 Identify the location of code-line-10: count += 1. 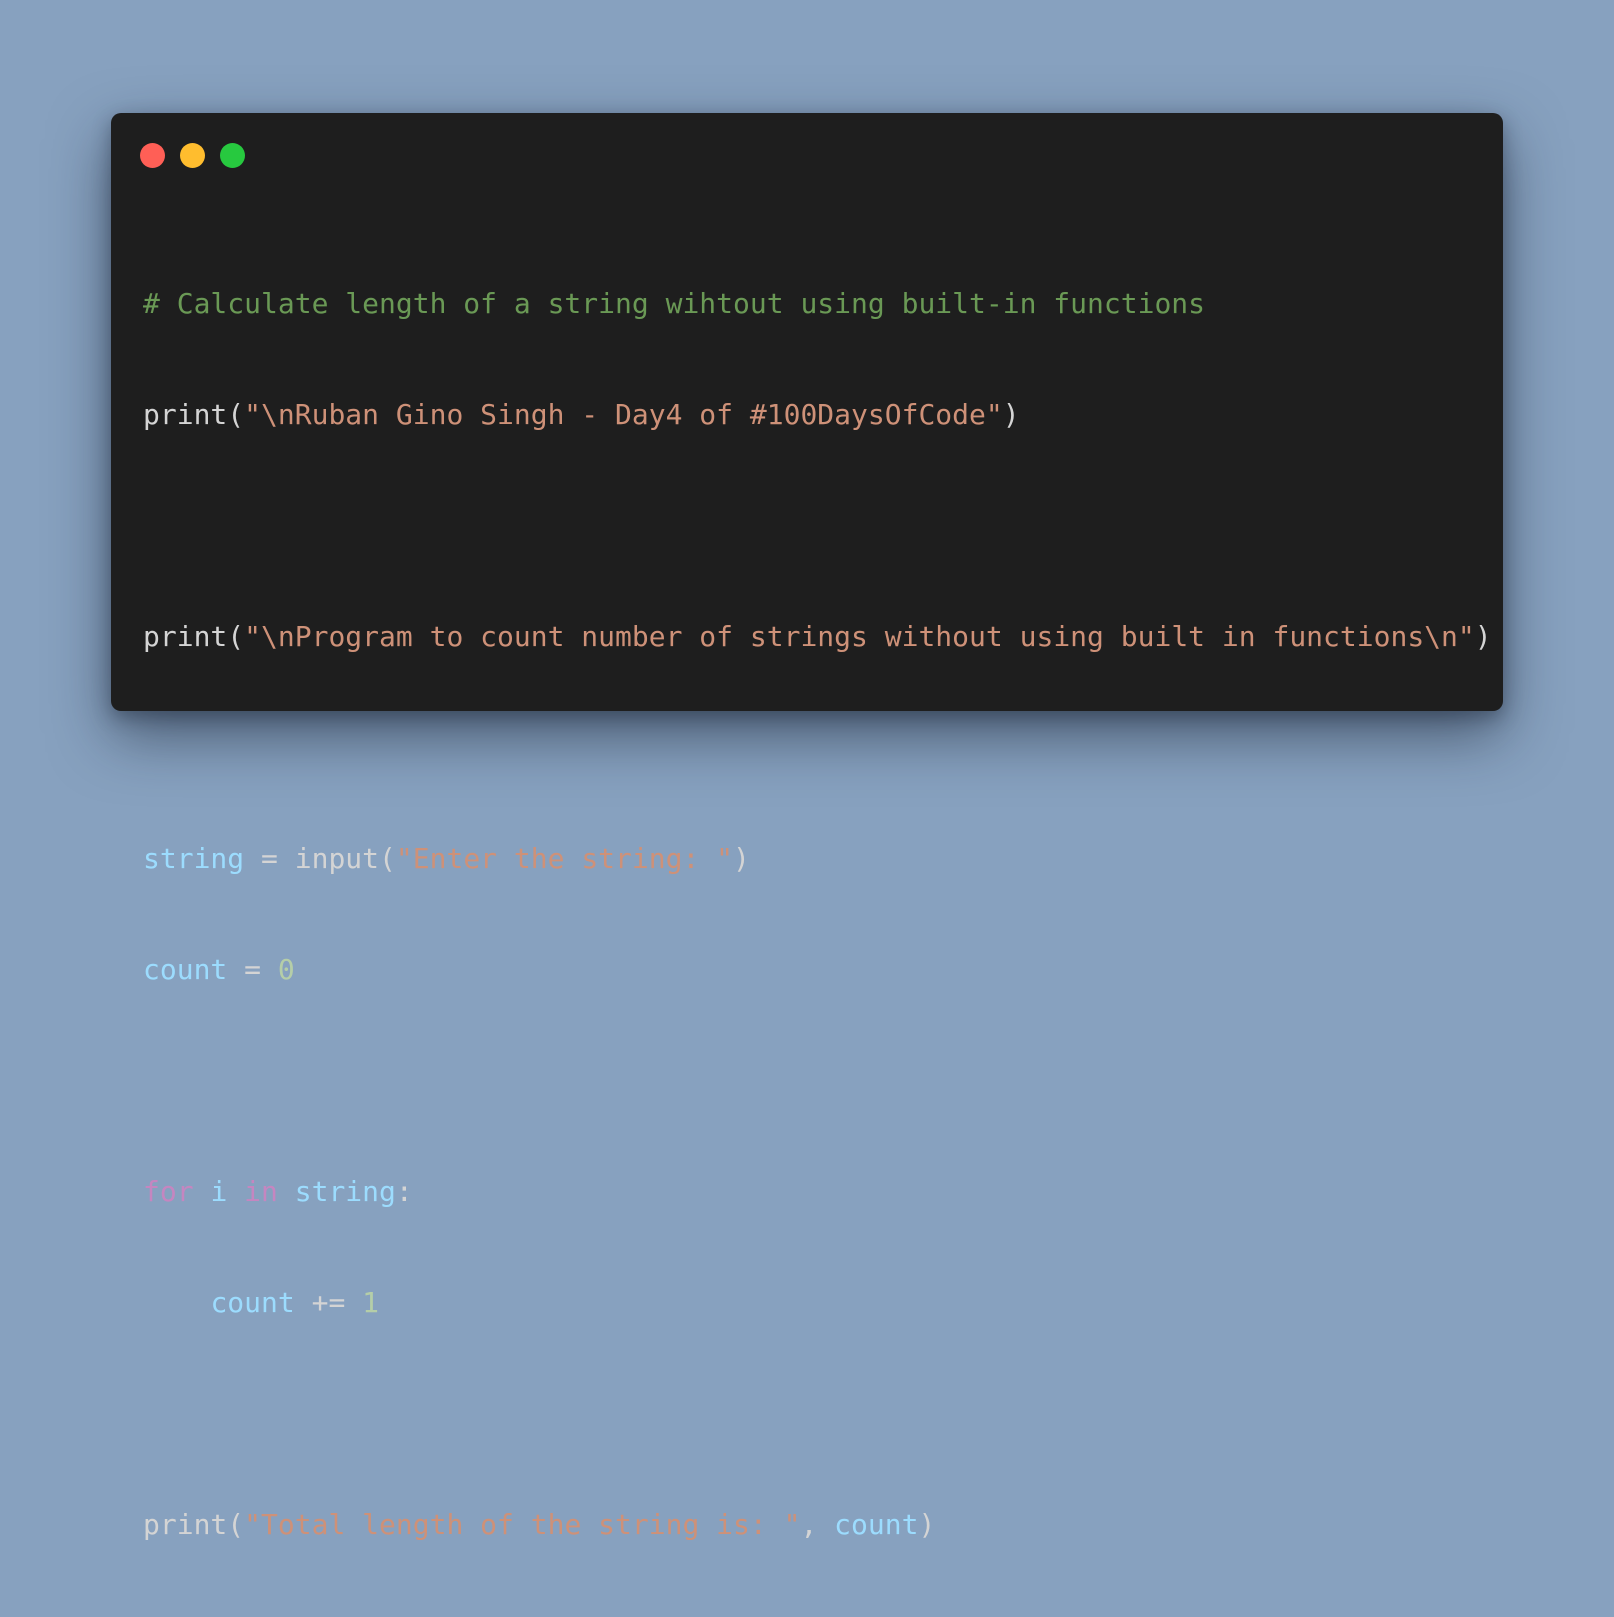
(817, 1302).